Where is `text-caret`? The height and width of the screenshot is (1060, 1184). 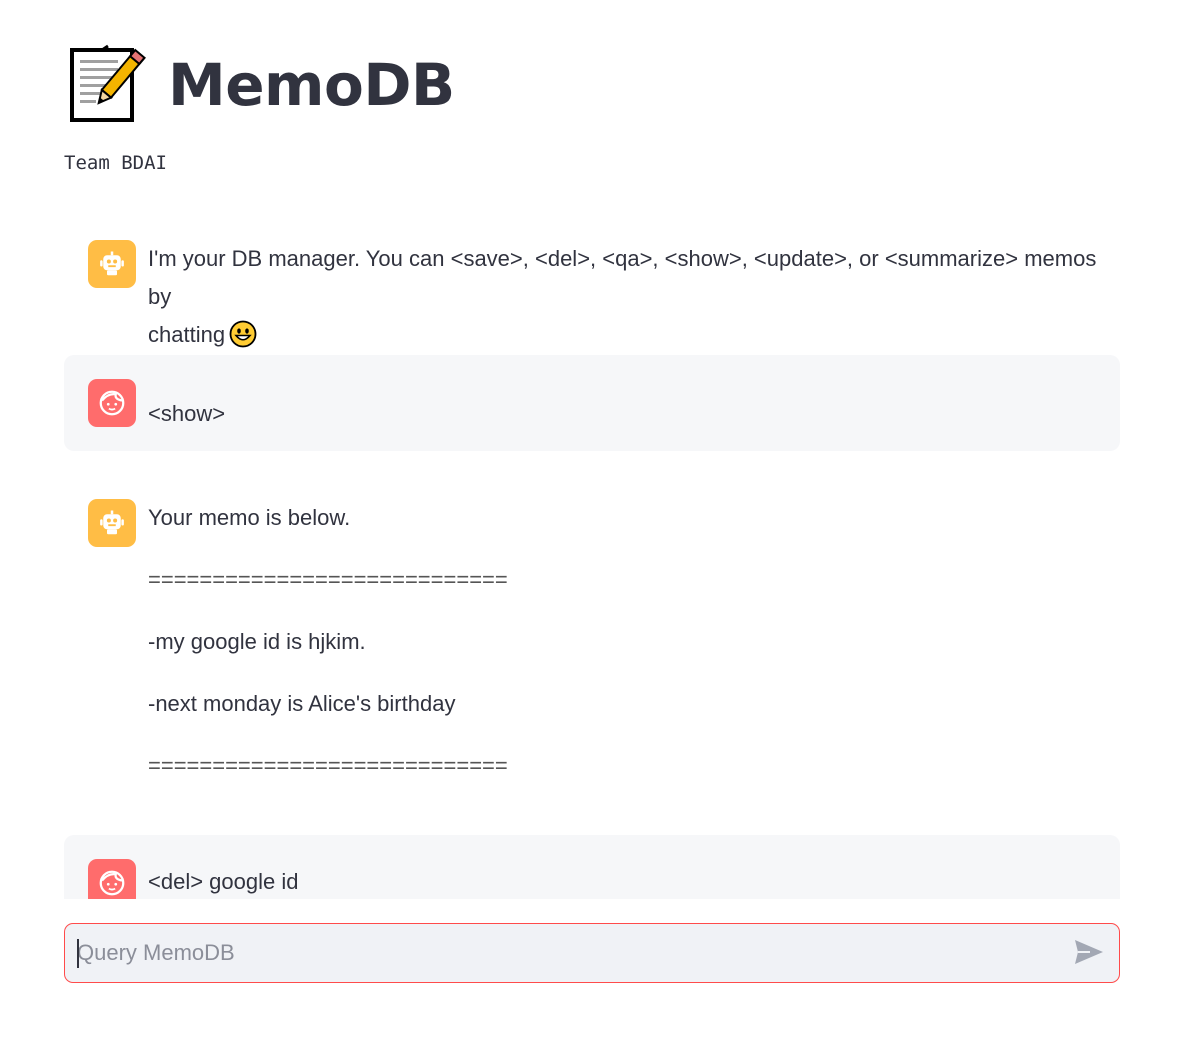 text-caret is located at coordinates (78, 953).